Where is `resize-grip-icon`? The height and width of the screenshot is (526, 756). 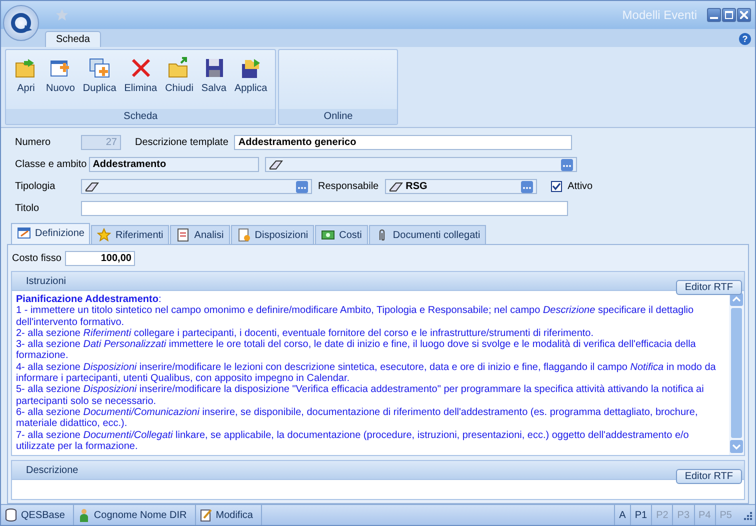
resize-grip-icon is located at coordinates (747, 515).